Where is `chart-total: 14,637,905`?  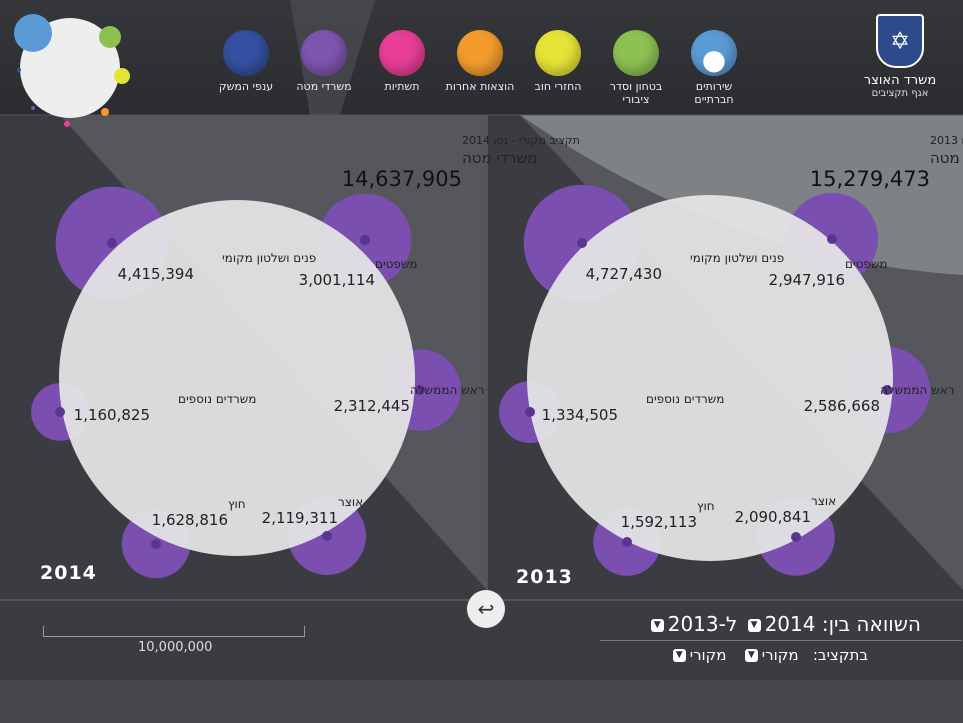 chart-total: 14,637,905 is located at coordinates (402, 179).